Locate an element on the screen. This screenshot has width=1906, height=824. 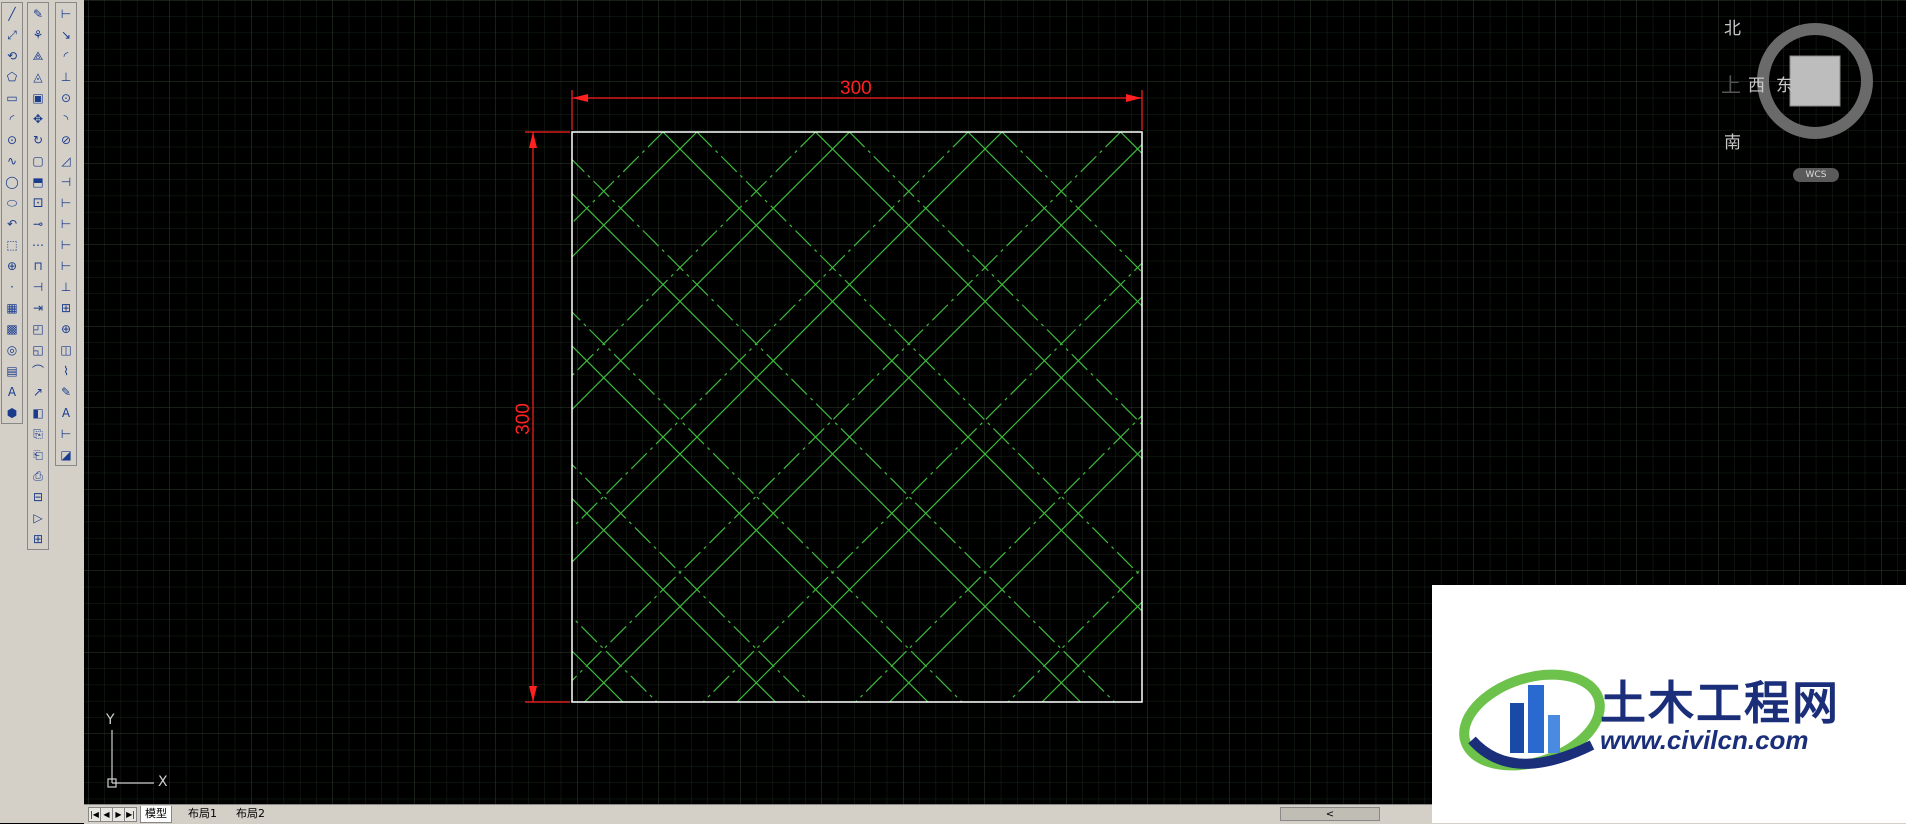
toolbar-col2-button-18: ↗ is located at coordinates (38, 391).